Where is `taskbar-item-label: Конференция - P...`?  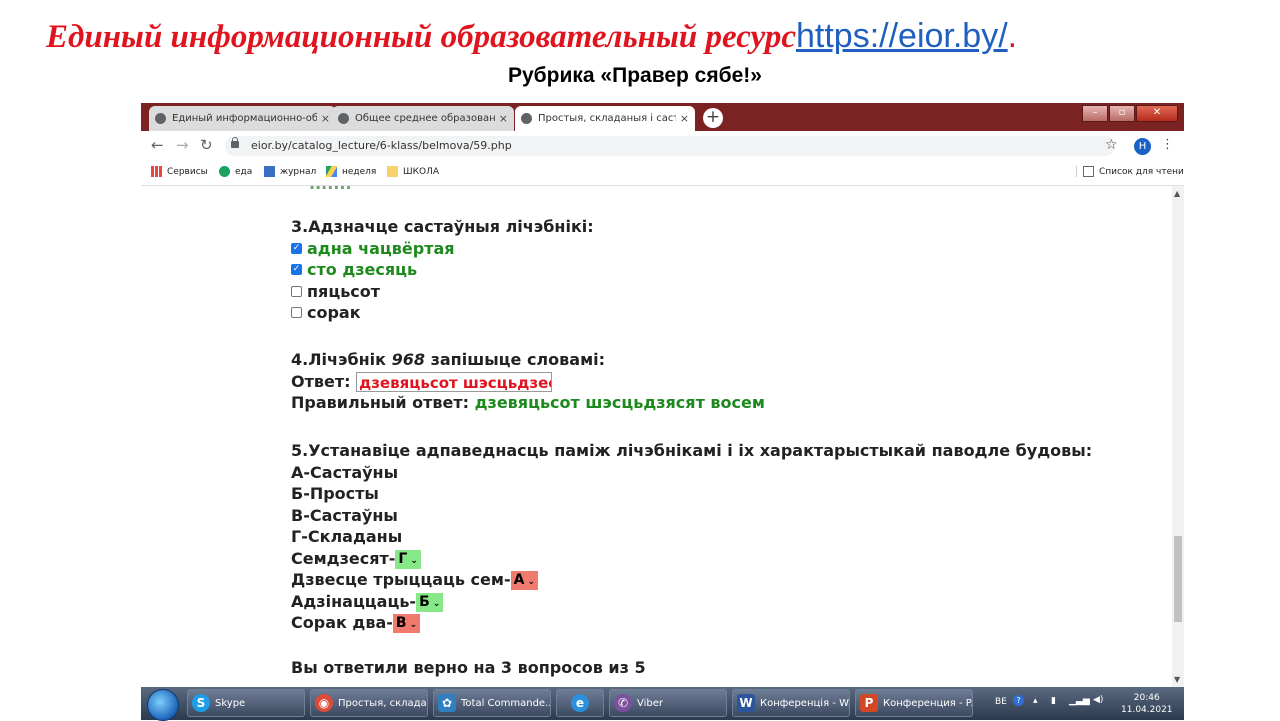 taskbar-item-label: Конференция - P... is located at coordinates (928, 703).